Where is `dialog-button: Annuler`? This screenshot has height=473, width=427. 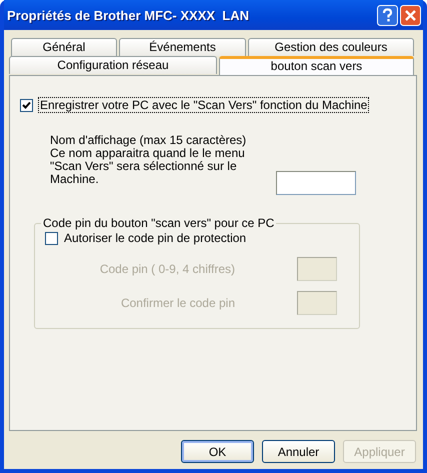
dialog-button: Annuler is located at coordinates (298, 451).